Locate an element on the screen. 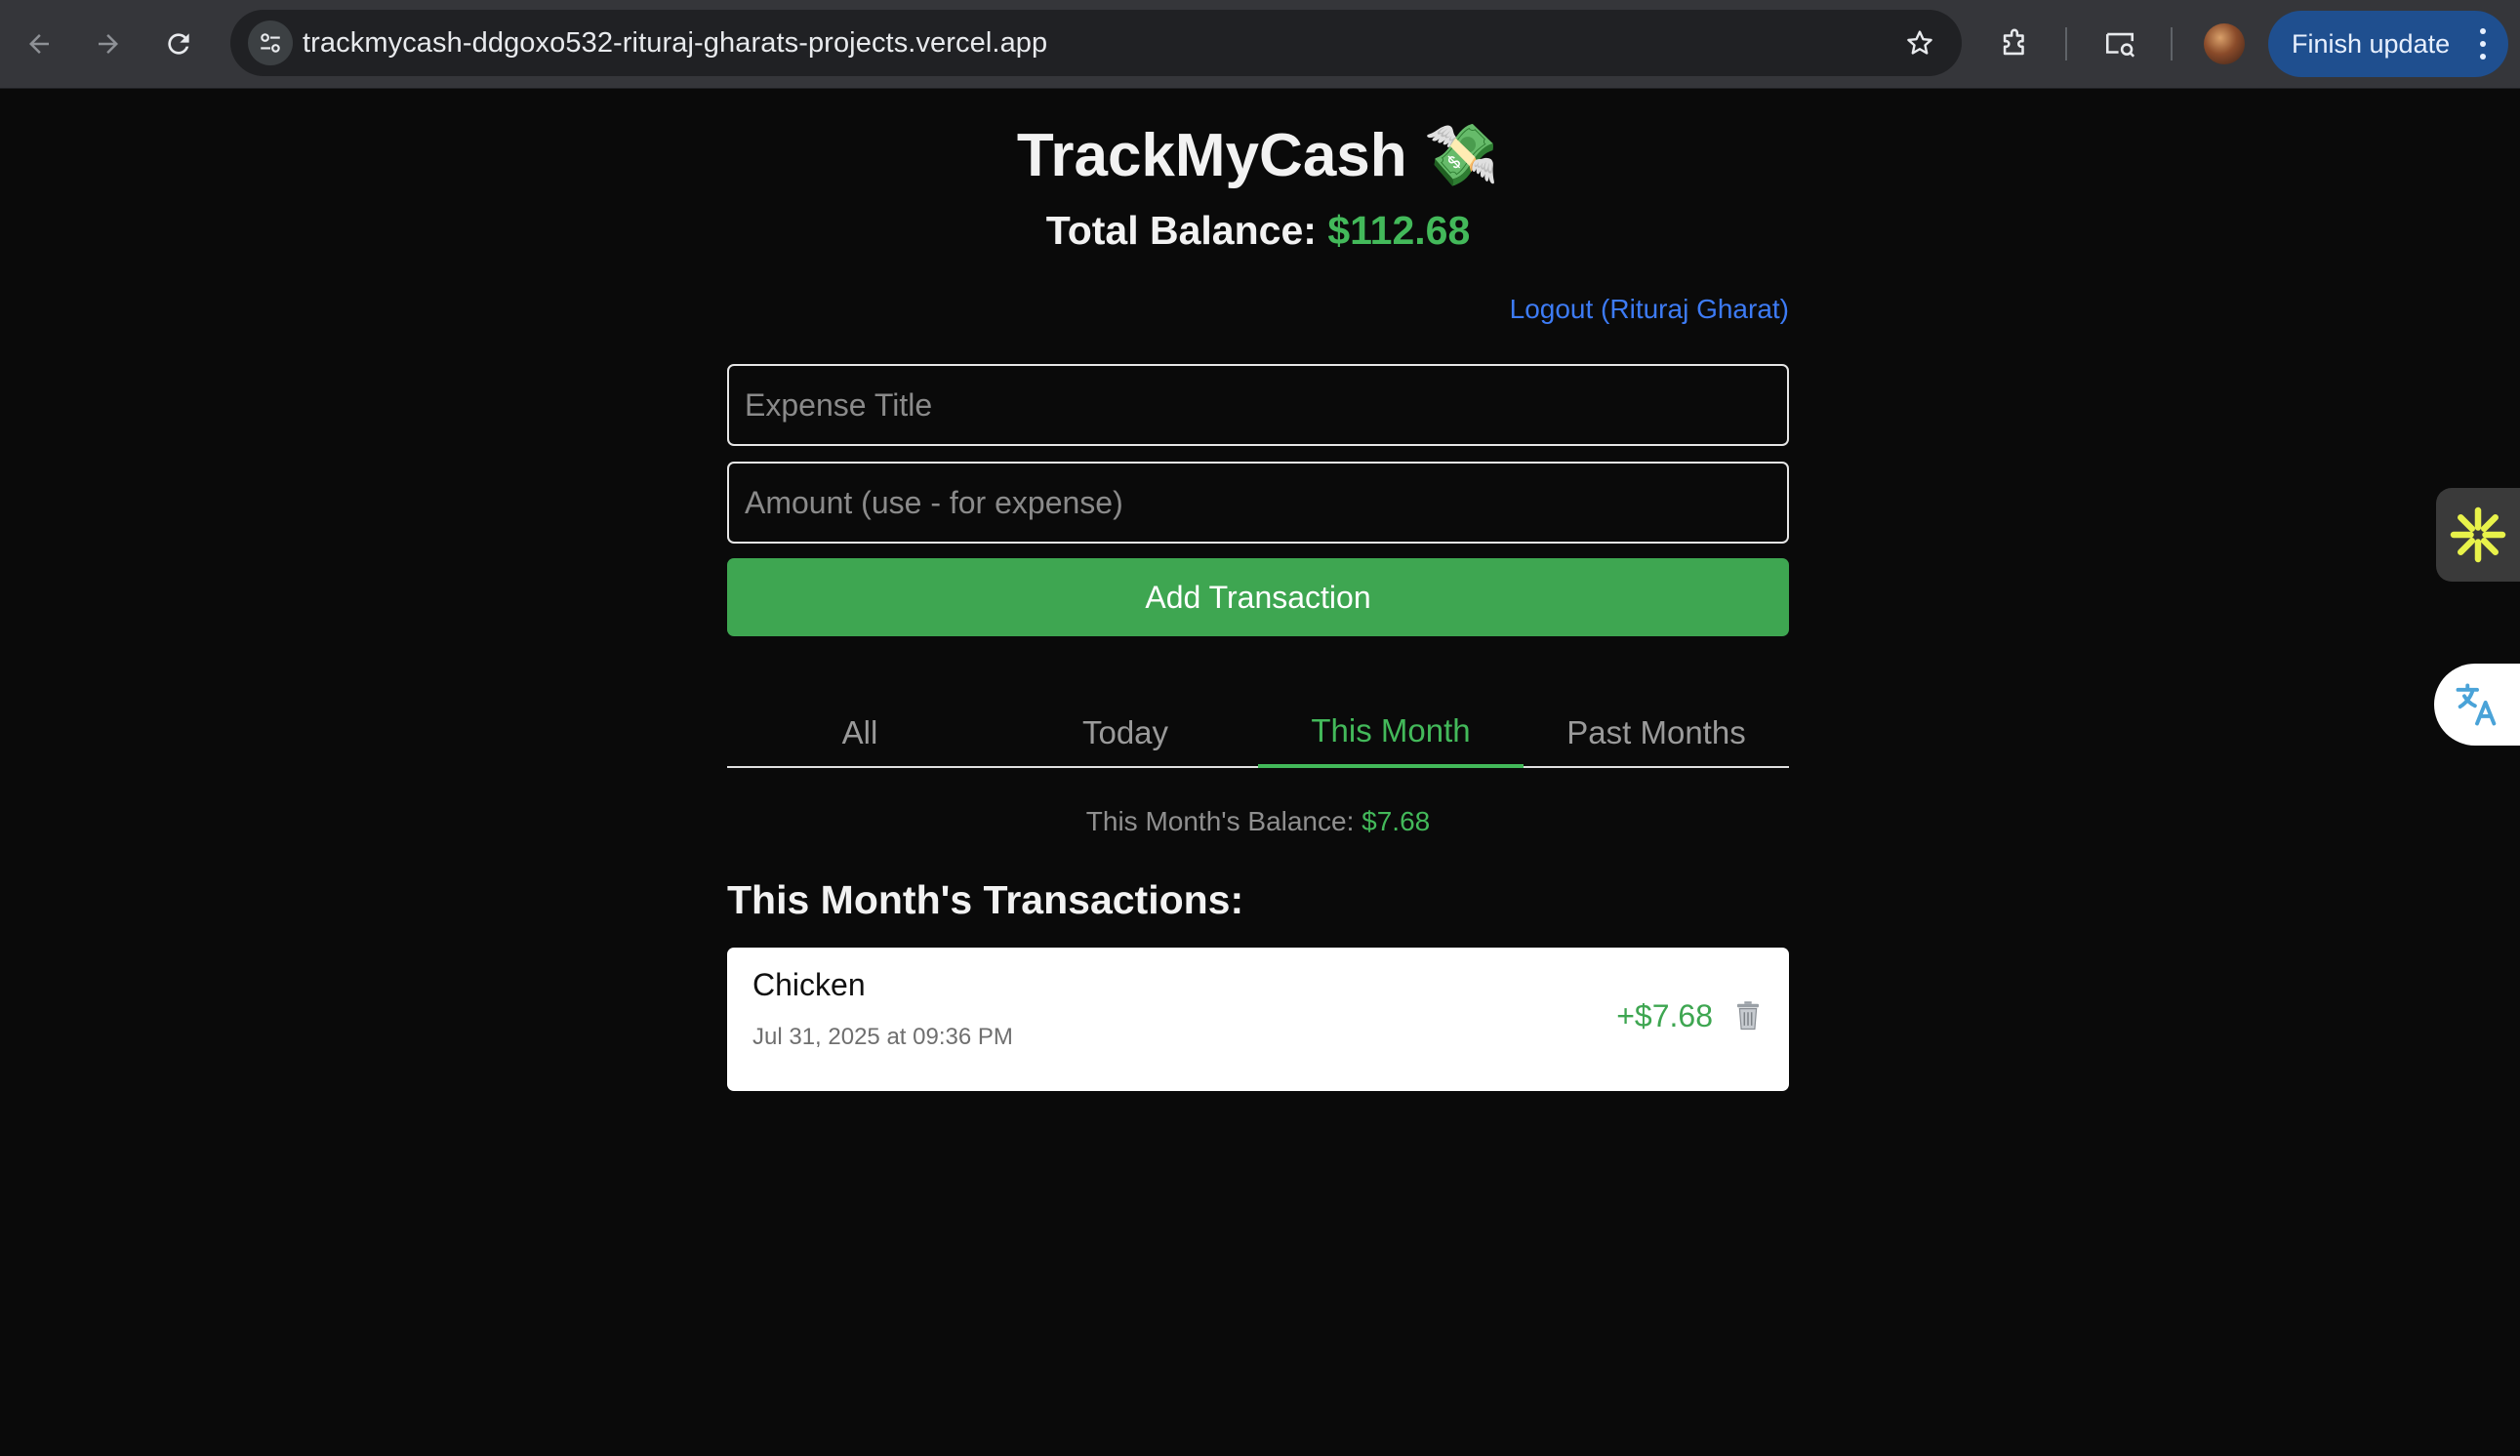 The height and width of the screenshot is (1456, 2520). translate-icon is located at coordinates (2476, 704).